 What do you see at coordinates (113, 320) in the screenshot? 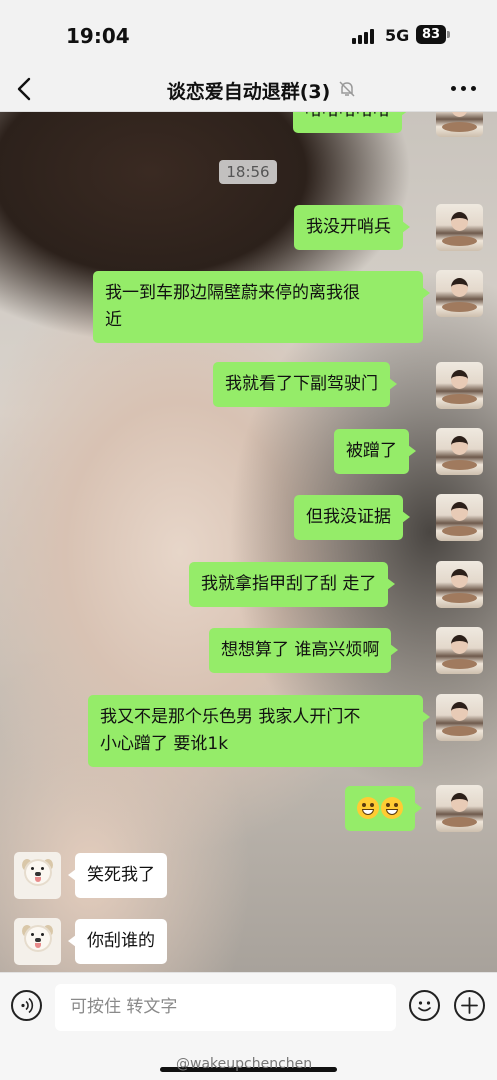
I see `message-text: 近` at bounding box center [113, 320].